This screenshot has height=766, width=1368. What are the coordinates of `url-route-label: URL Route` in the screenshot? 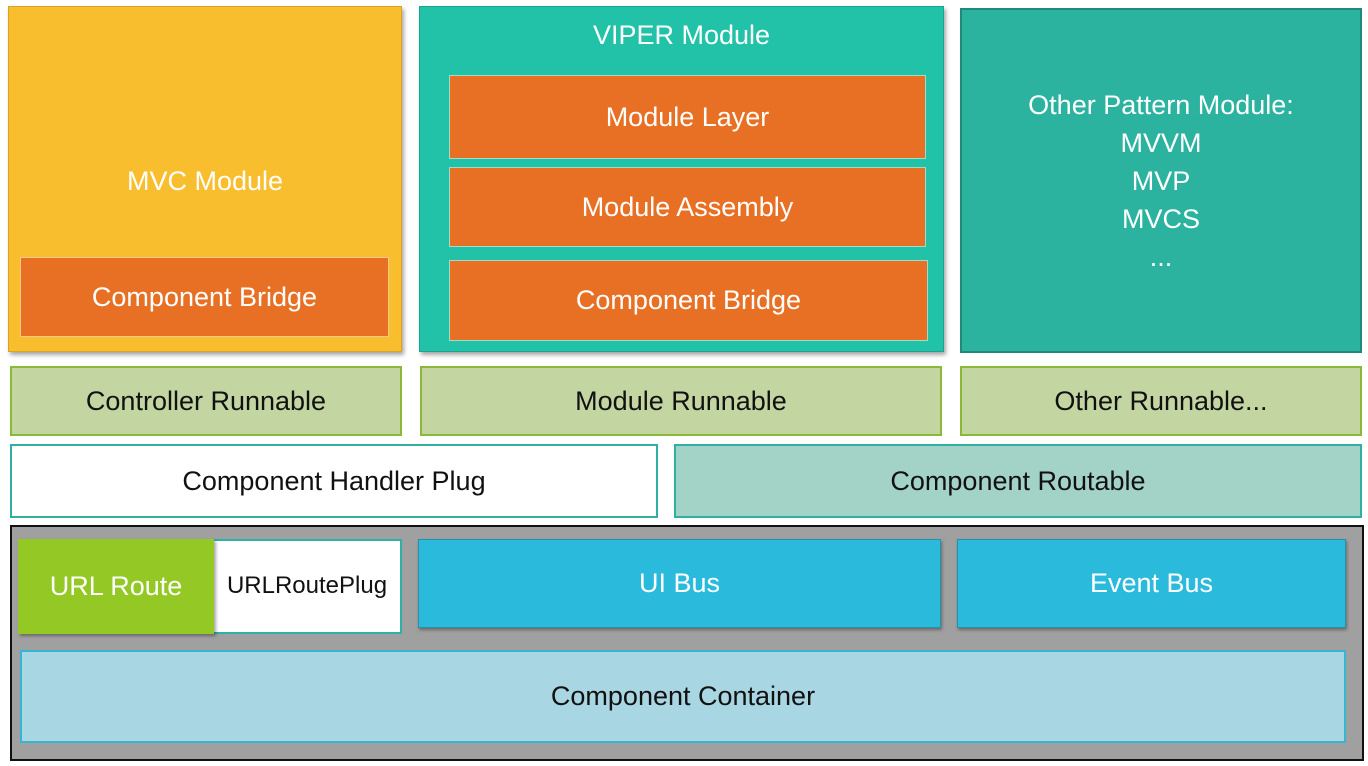 It's located at (116, 586).